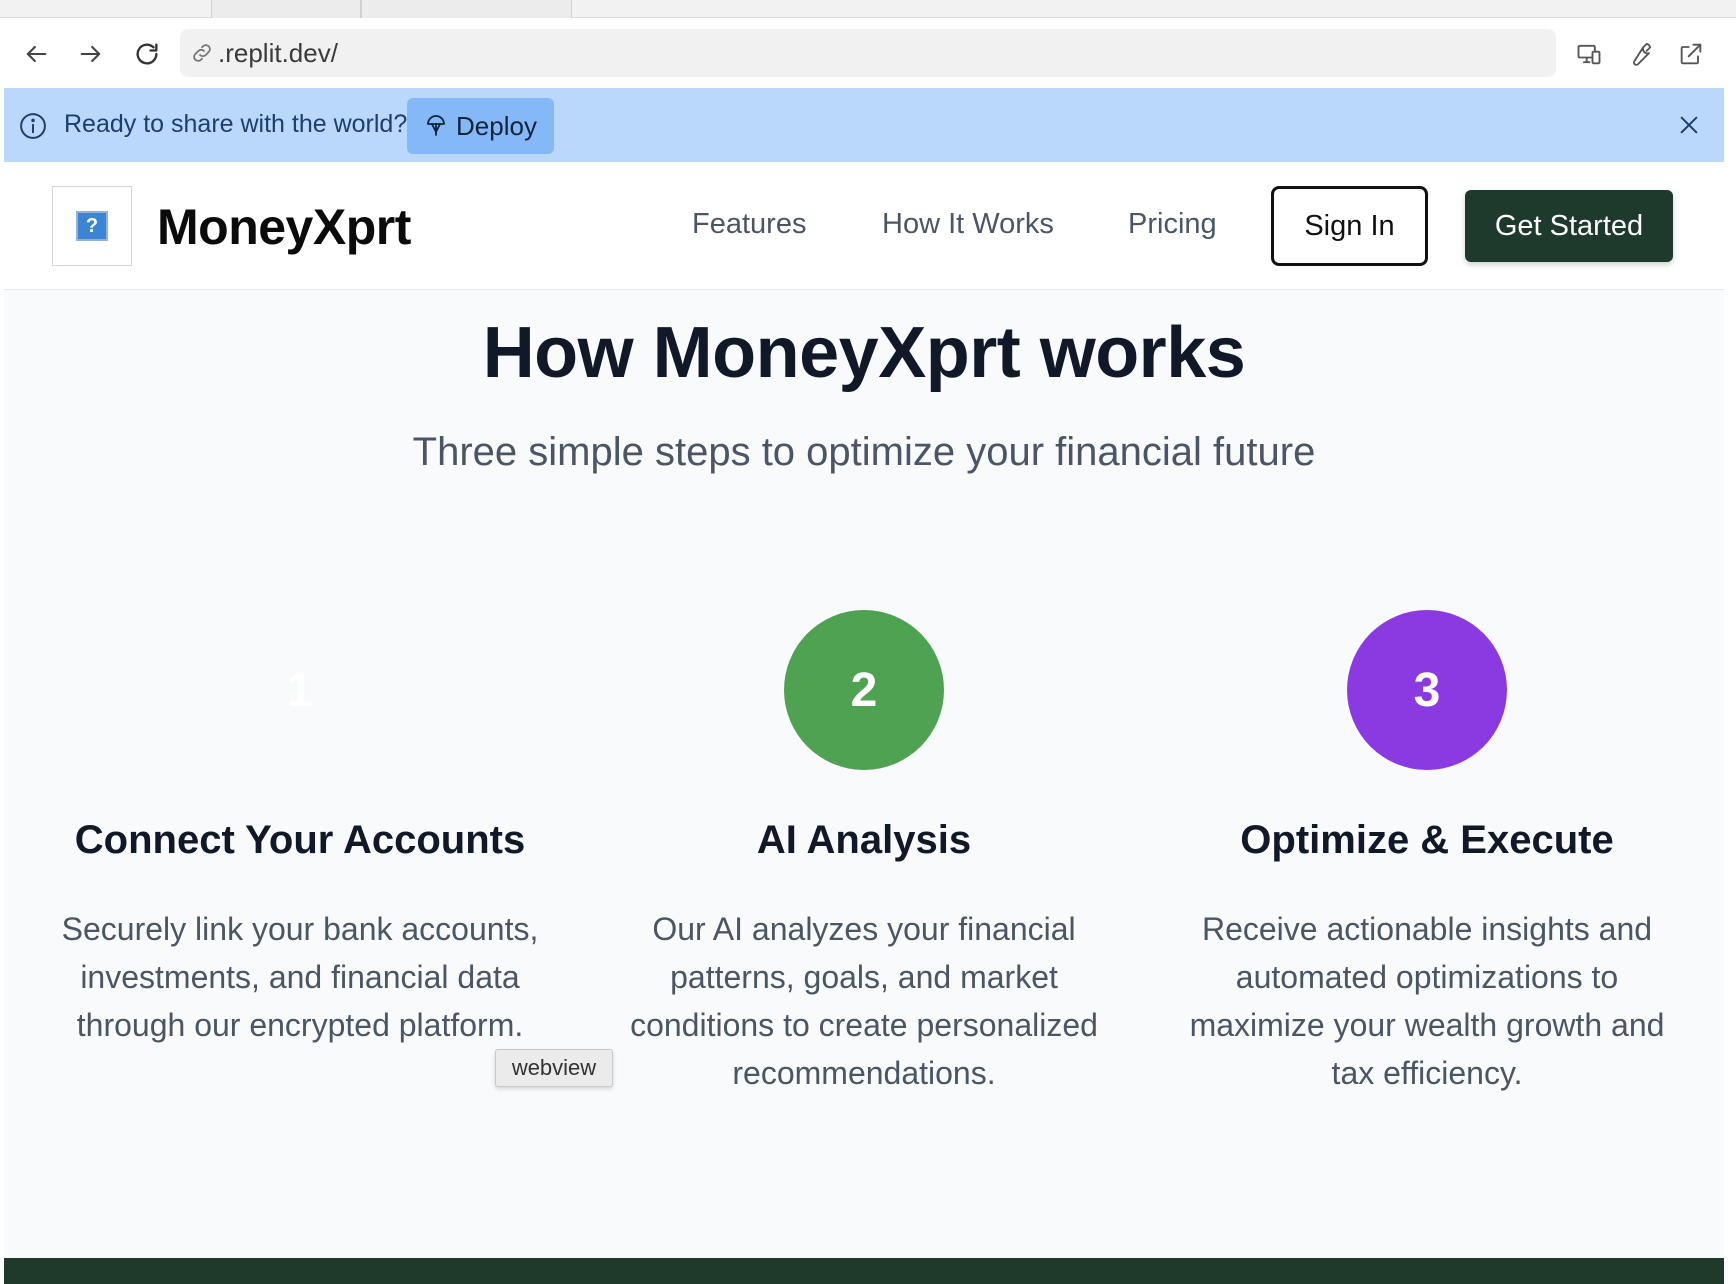  What do you see at coordinates (1427, 840) in the screenshot?
I see `step-title: Optimize & Execute` at bounding box center [1427, 840].